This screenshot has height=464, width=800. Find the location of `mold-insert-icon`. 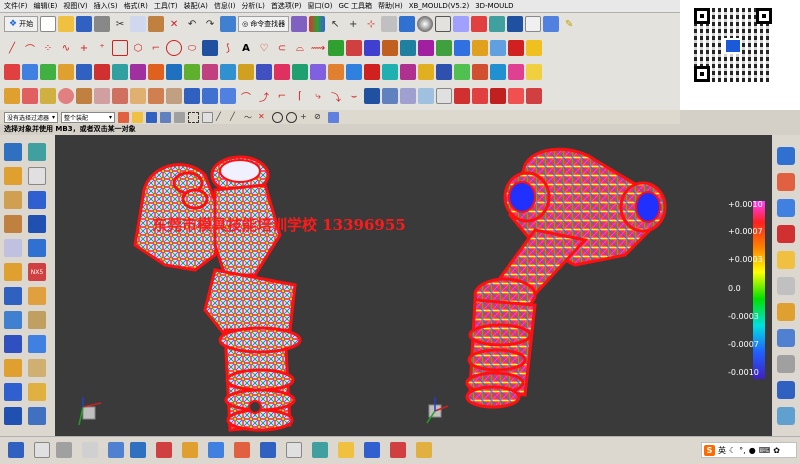

mold-insert-icon is located at coordinates (37, 248).